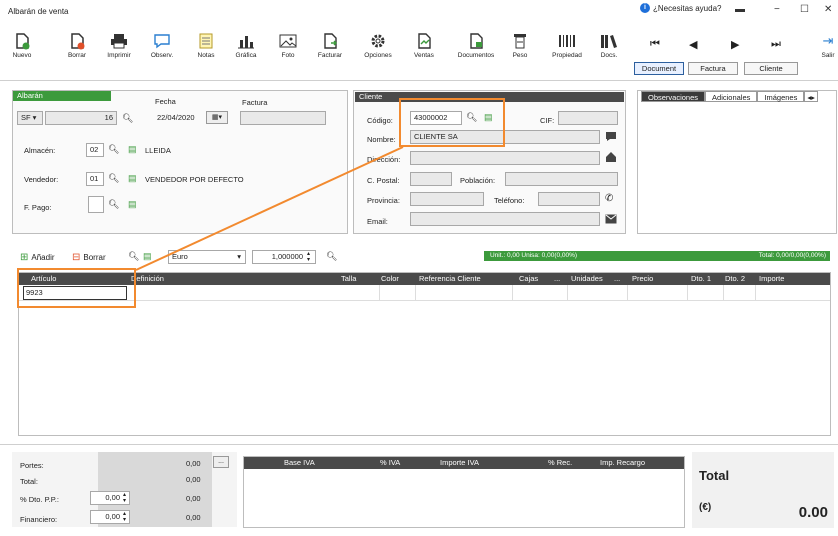 This screenshot has height=536, width=838. What do you see at coordinates (165, 101) in the screenshot?
I see `fecha-label: Fecha` at bounding box center [165, 101].